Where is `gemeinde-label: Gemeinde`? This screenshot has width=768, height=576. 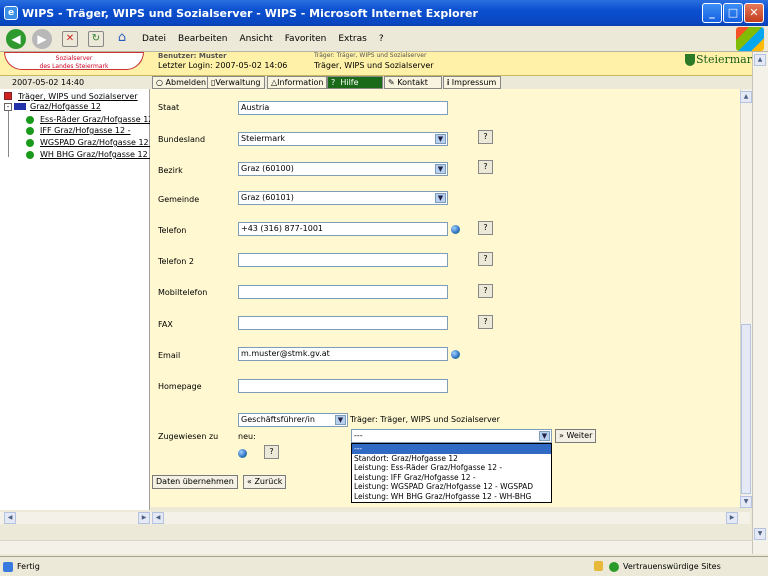
gemeinde-label: Gemeinde is located at coordinates (179, 199).